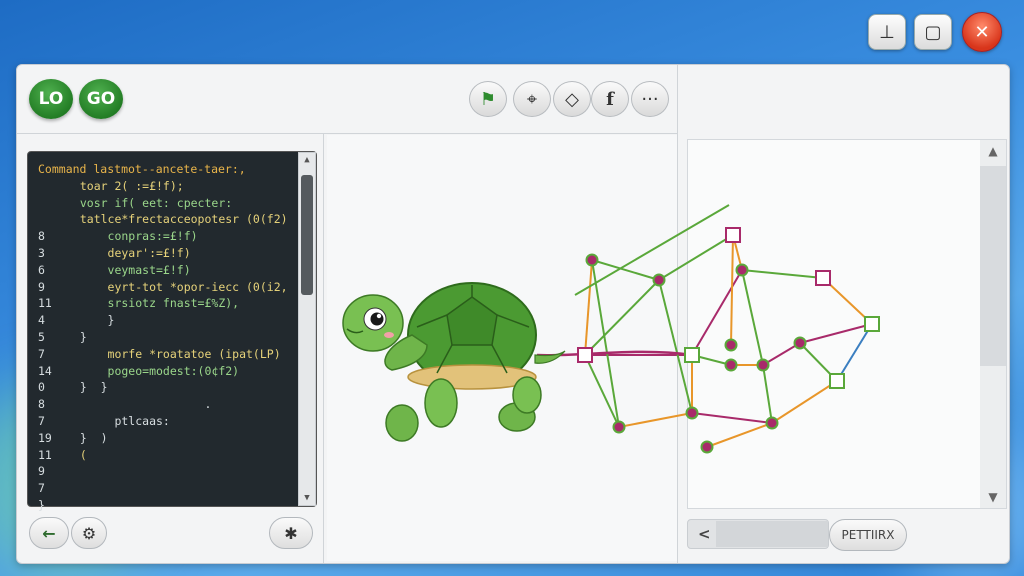 Image resolution: width=1024 pixels, height=576 pixels. I want to click on code-text: ., so click(139, 404).